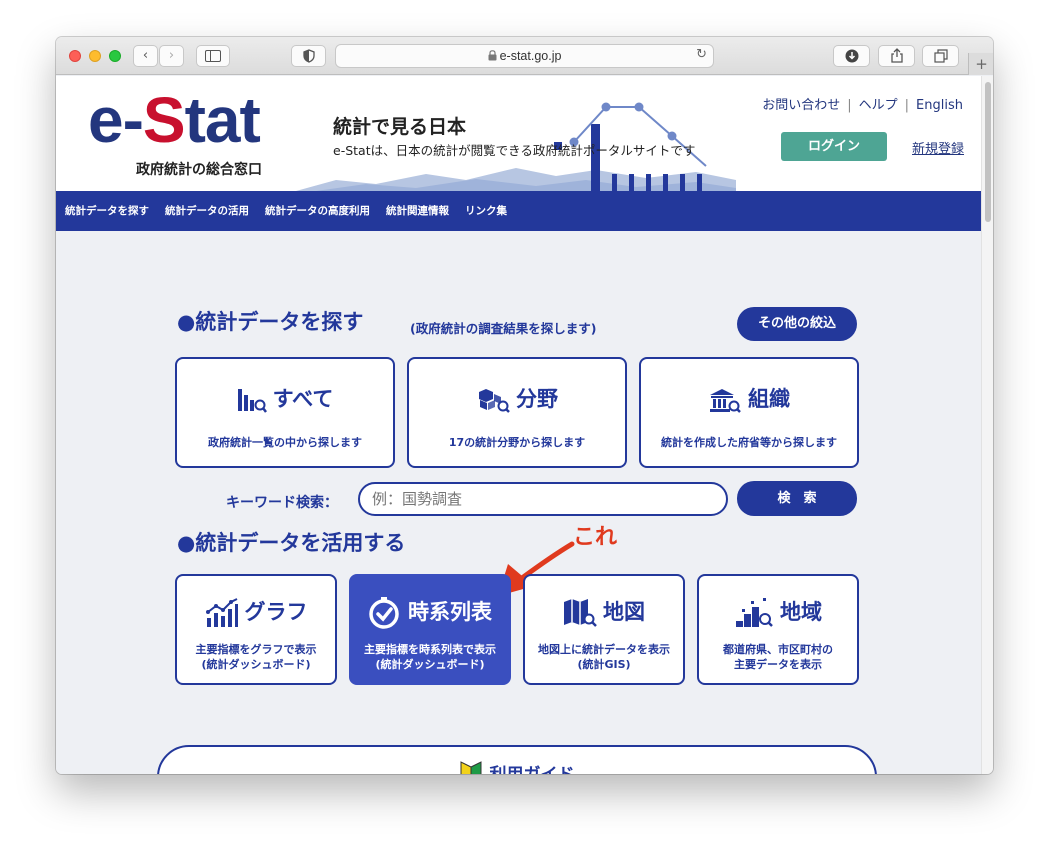 This screenshot has height=849, width=1049. Describe the element at coordinates (778, 649) in the screenshot. I see `use-card-region-desc1: 都道府県、市区町村の` at that location.